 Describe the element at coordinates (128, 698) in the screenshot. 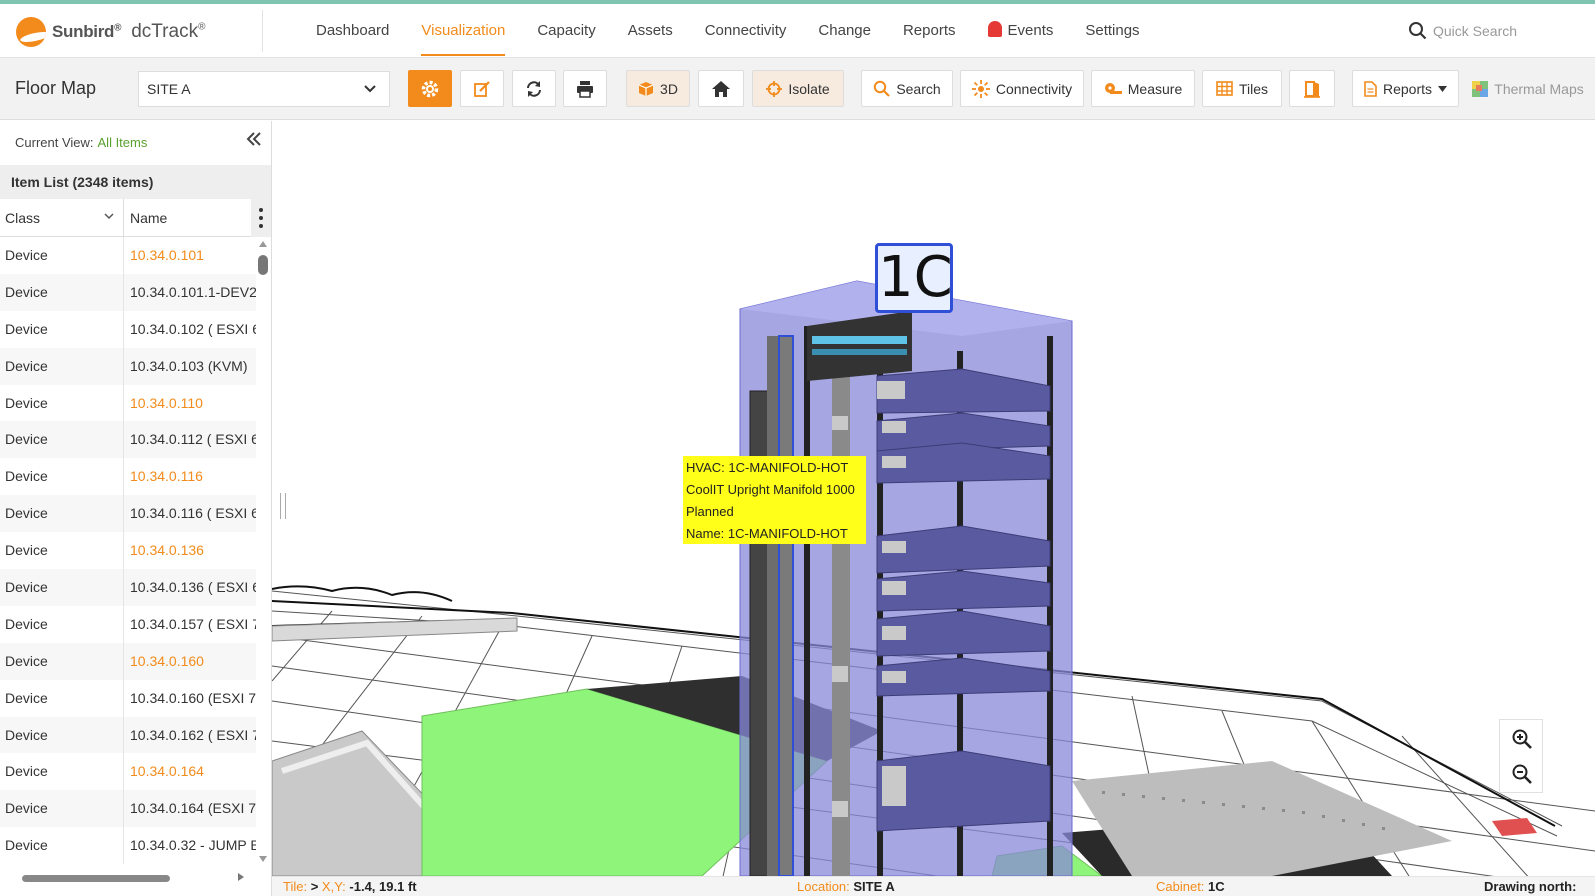

I see `list-item: Device 10.34.0.160 (ESXI 7.(` at that location.